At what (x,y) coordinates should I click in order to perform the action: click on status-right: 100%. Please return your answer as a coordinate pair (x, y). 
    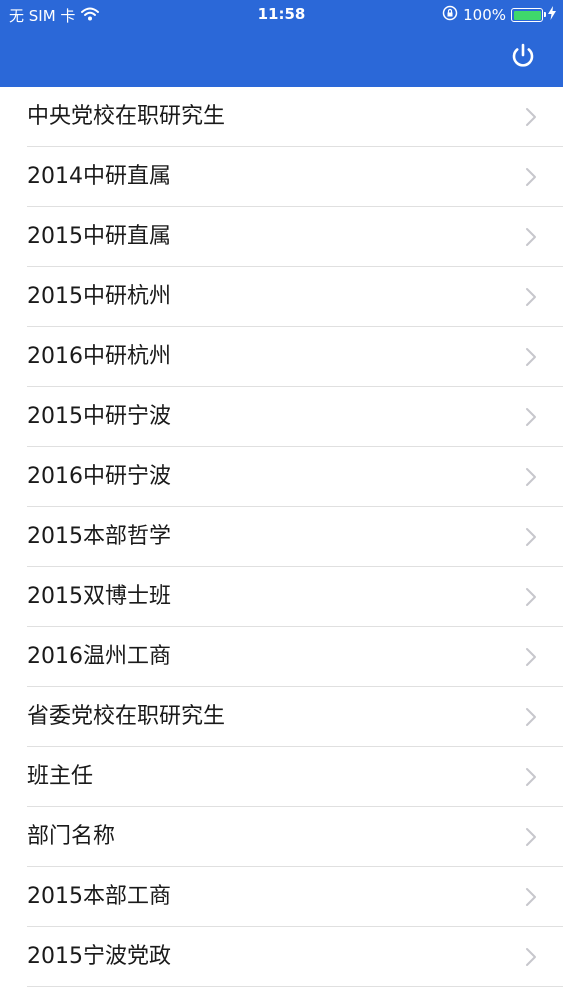
    Looking at the image, I should click on (499, 15).